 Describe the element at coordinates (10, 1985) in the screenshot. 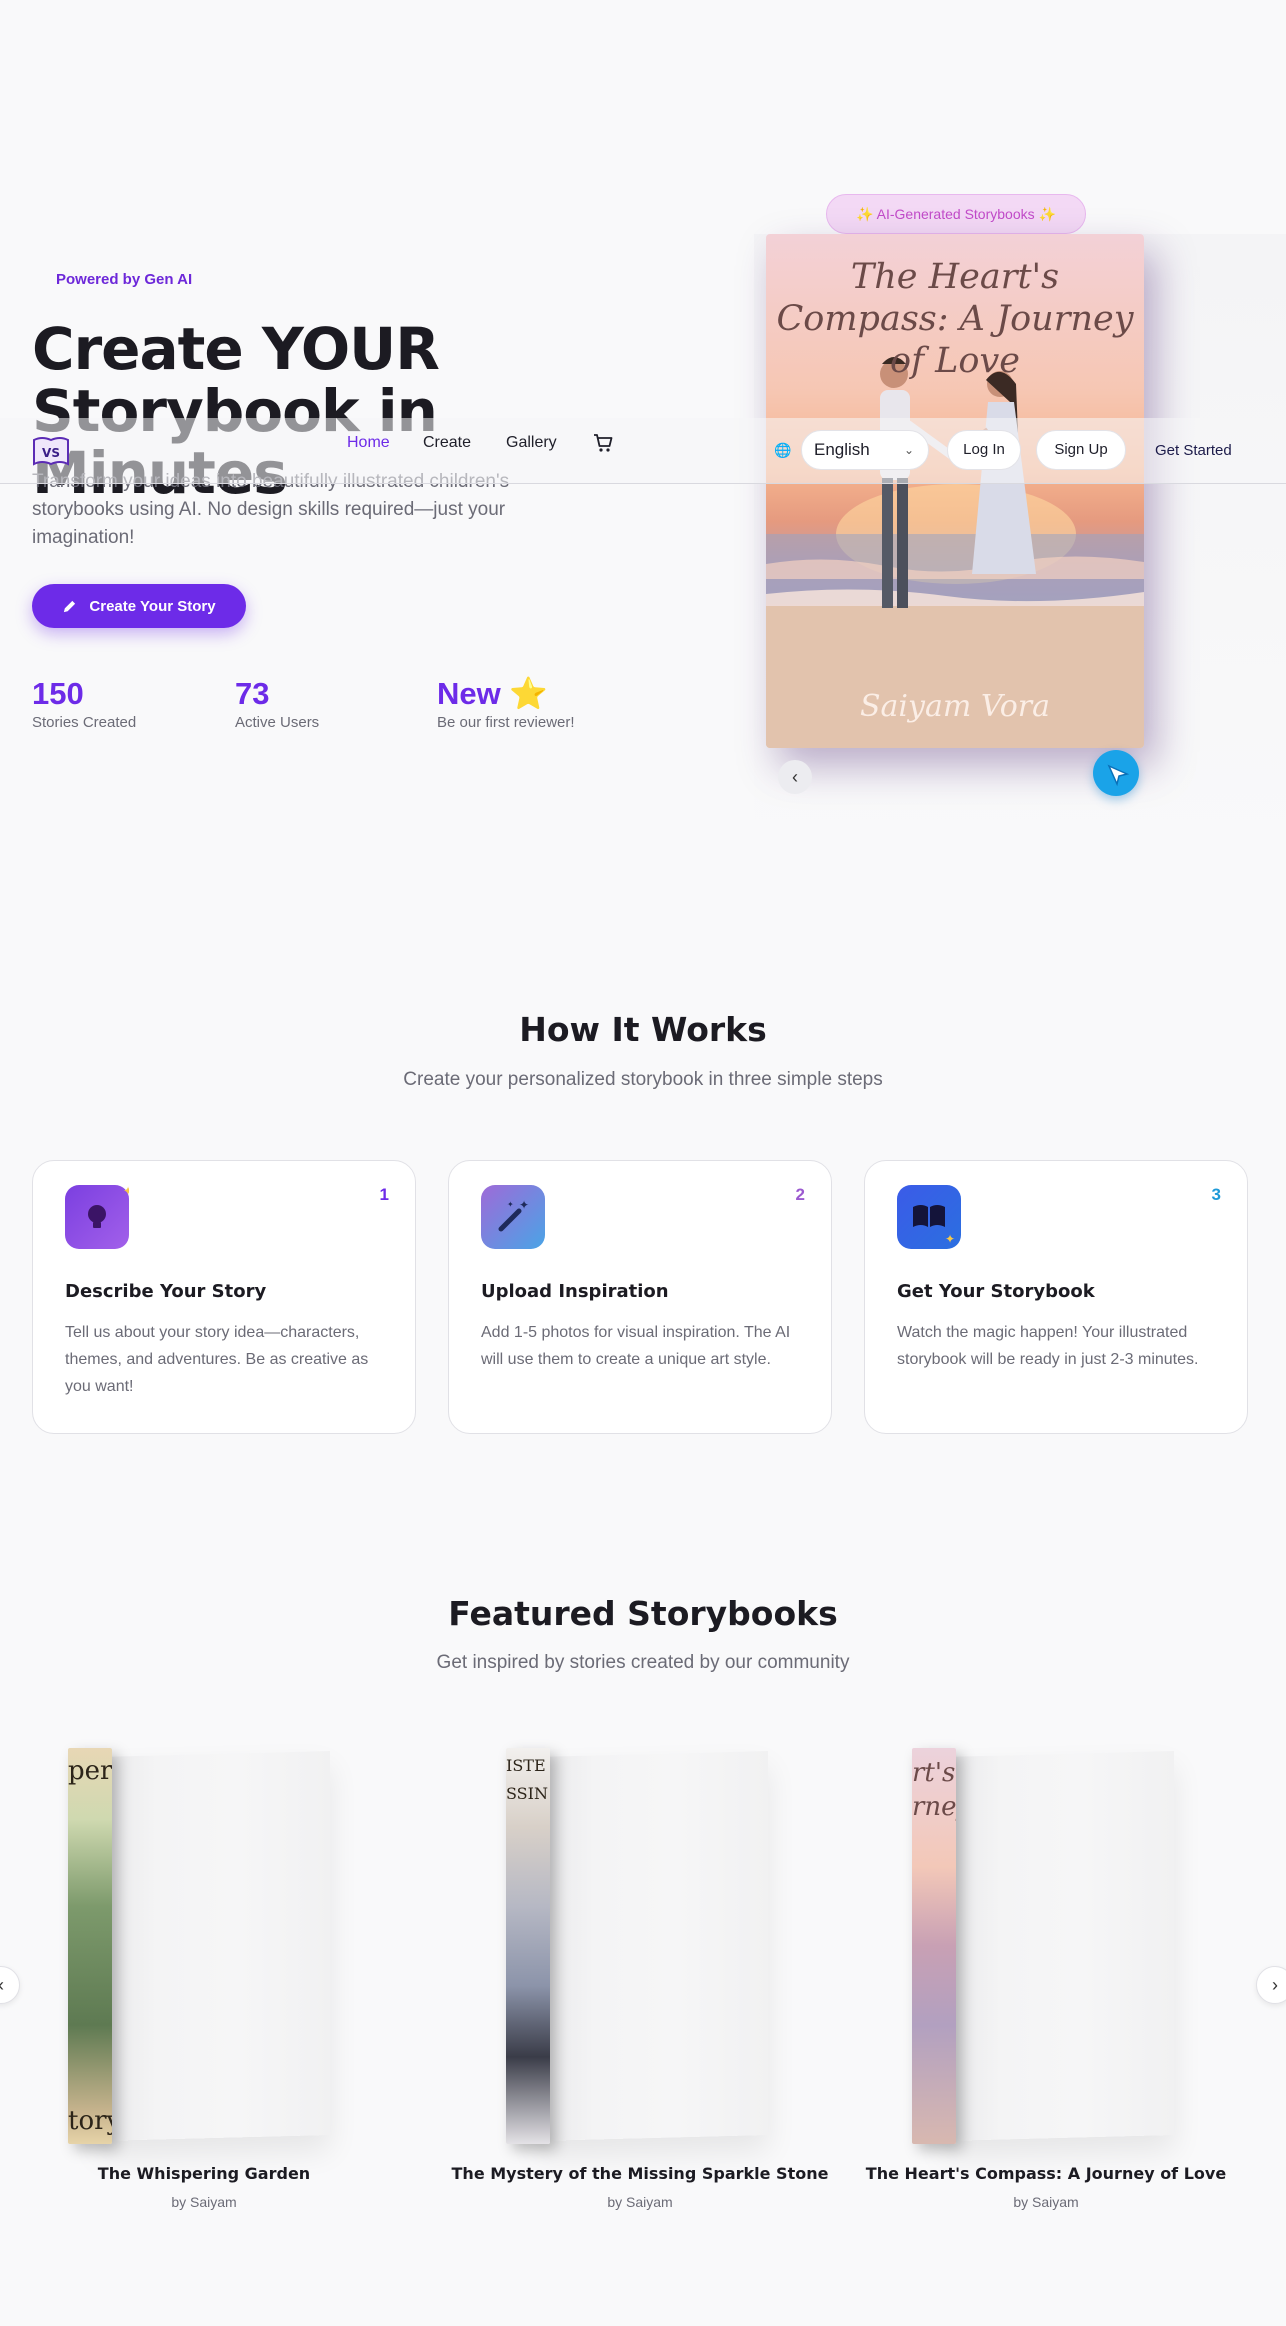

I see `featured-prev-button: ‹` at that location.